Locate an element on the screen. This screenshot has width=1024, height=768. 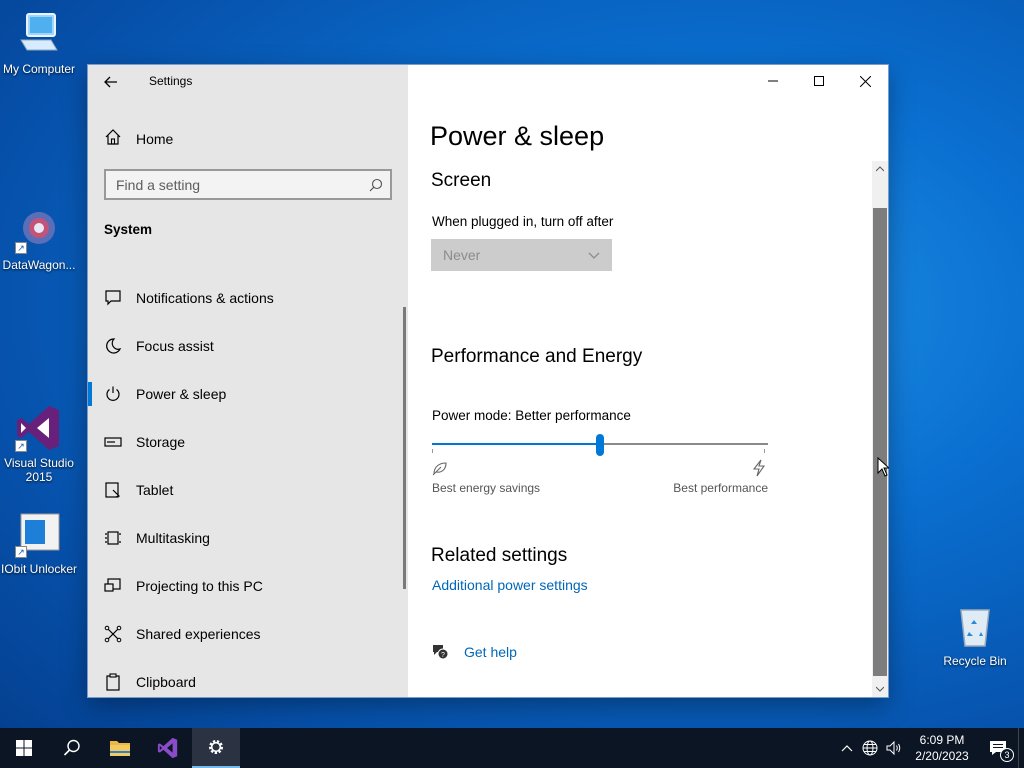
gear-icon is located at coordinates (216, 747).